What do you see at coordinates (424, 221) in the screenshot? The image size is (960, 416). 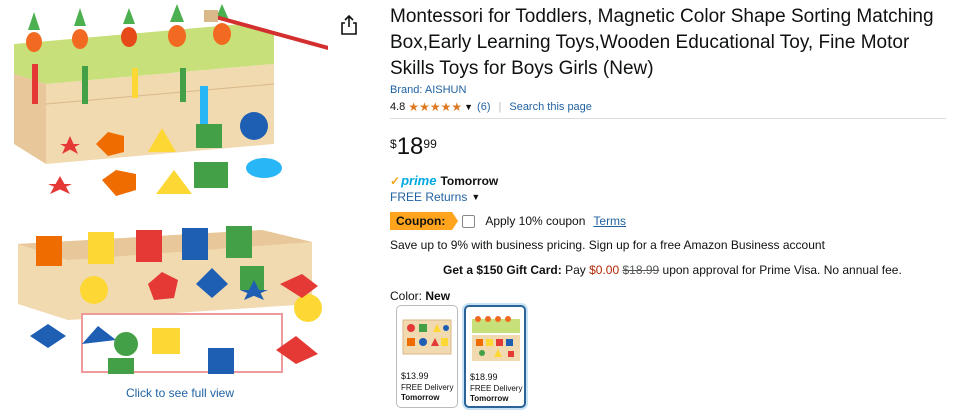 I see `coupon-badge: Coupon:` at bounding box center [424, 221].